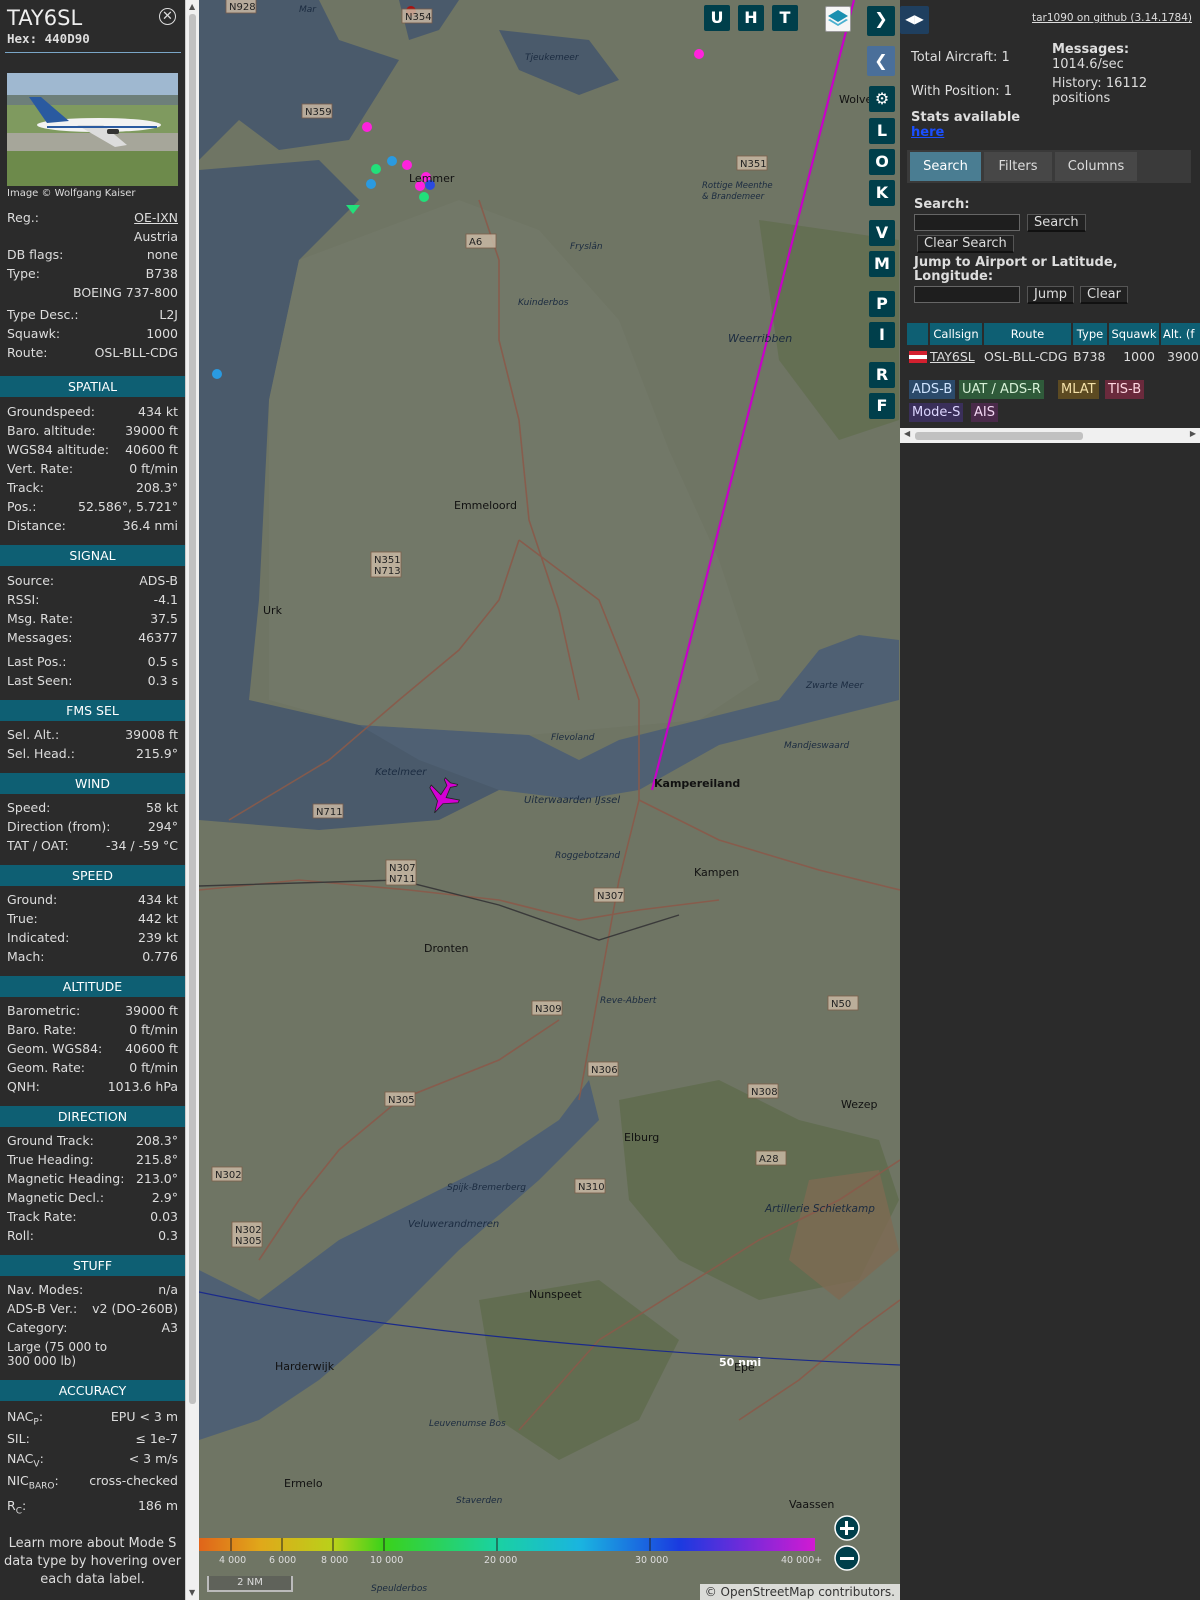 This screenshot has width=1200, height=1600. Describe the element at coordinates (247, 1234) in the screenshot. I see `road-shield: N302N305` at that location.